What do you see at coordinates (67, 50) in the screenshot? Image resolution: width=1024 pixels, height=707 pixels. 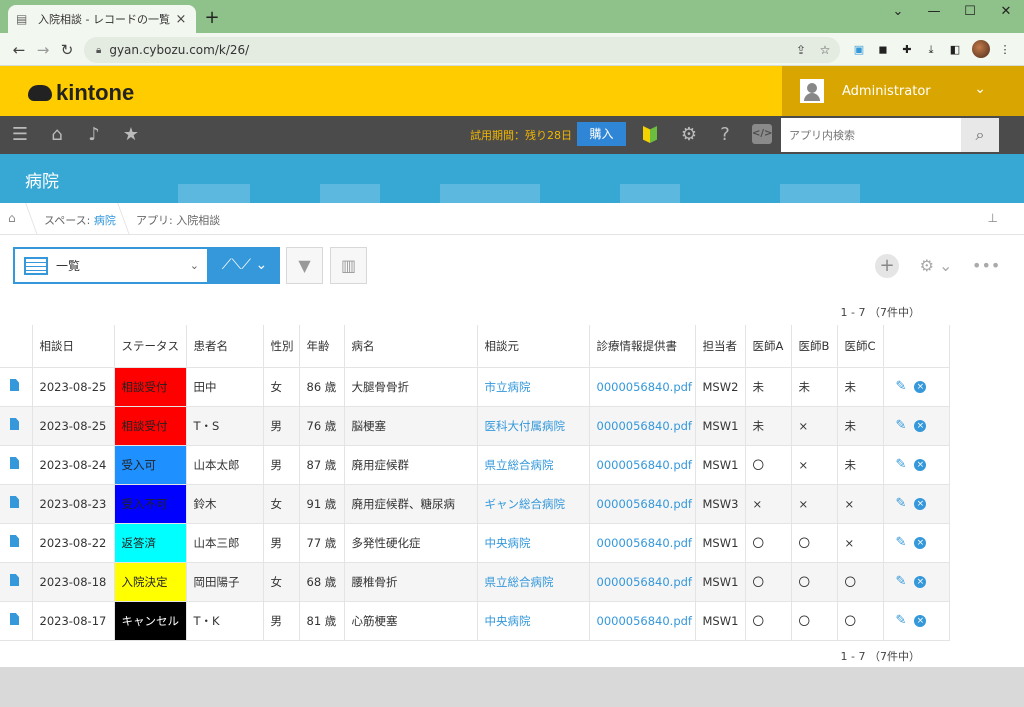 I see `reload-icon: ↻` at bounding box center [67, 50].